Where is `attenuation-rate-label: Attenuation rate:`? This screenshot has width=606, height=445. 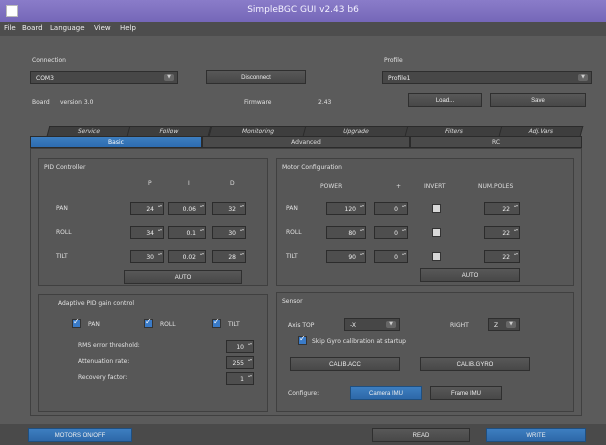
attenuation-rate-label: Attenuation rate: is located at coordinates (104, 361).